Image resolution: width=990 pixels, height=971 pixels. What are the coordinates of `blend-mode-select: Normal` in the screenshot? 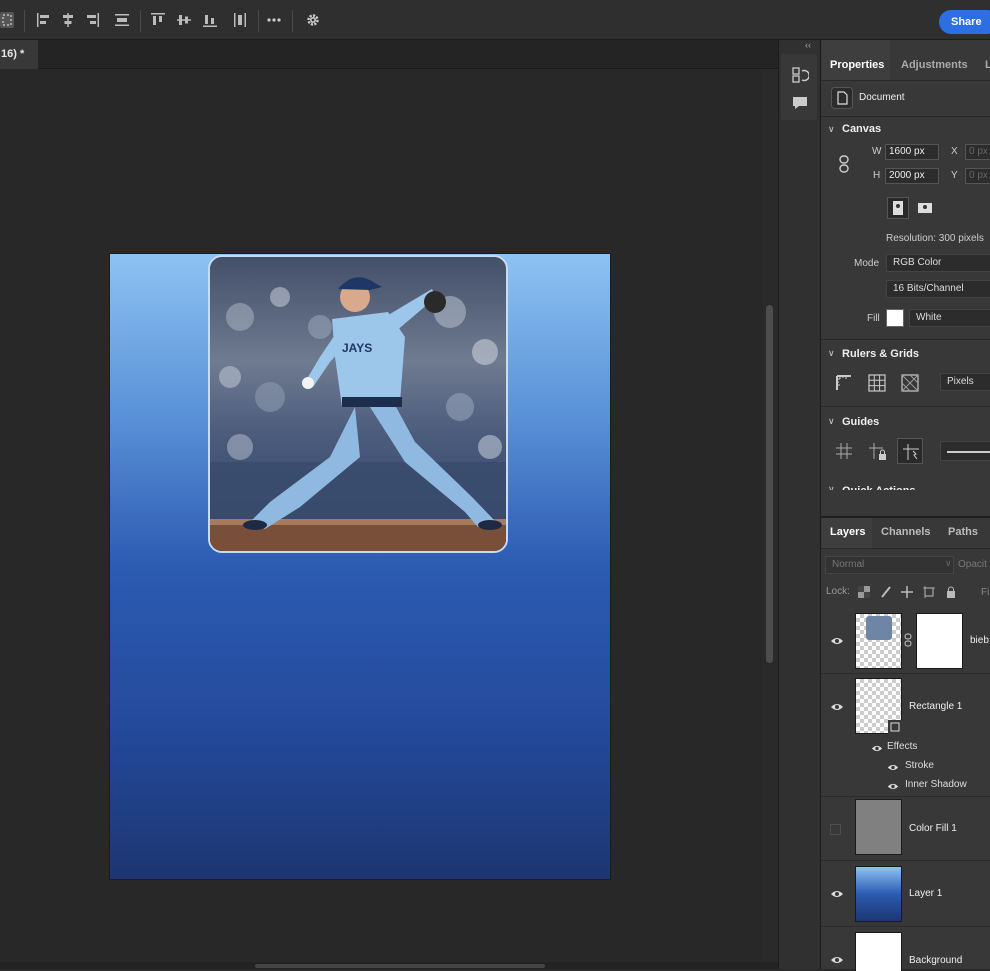 It's located at (889, 565).